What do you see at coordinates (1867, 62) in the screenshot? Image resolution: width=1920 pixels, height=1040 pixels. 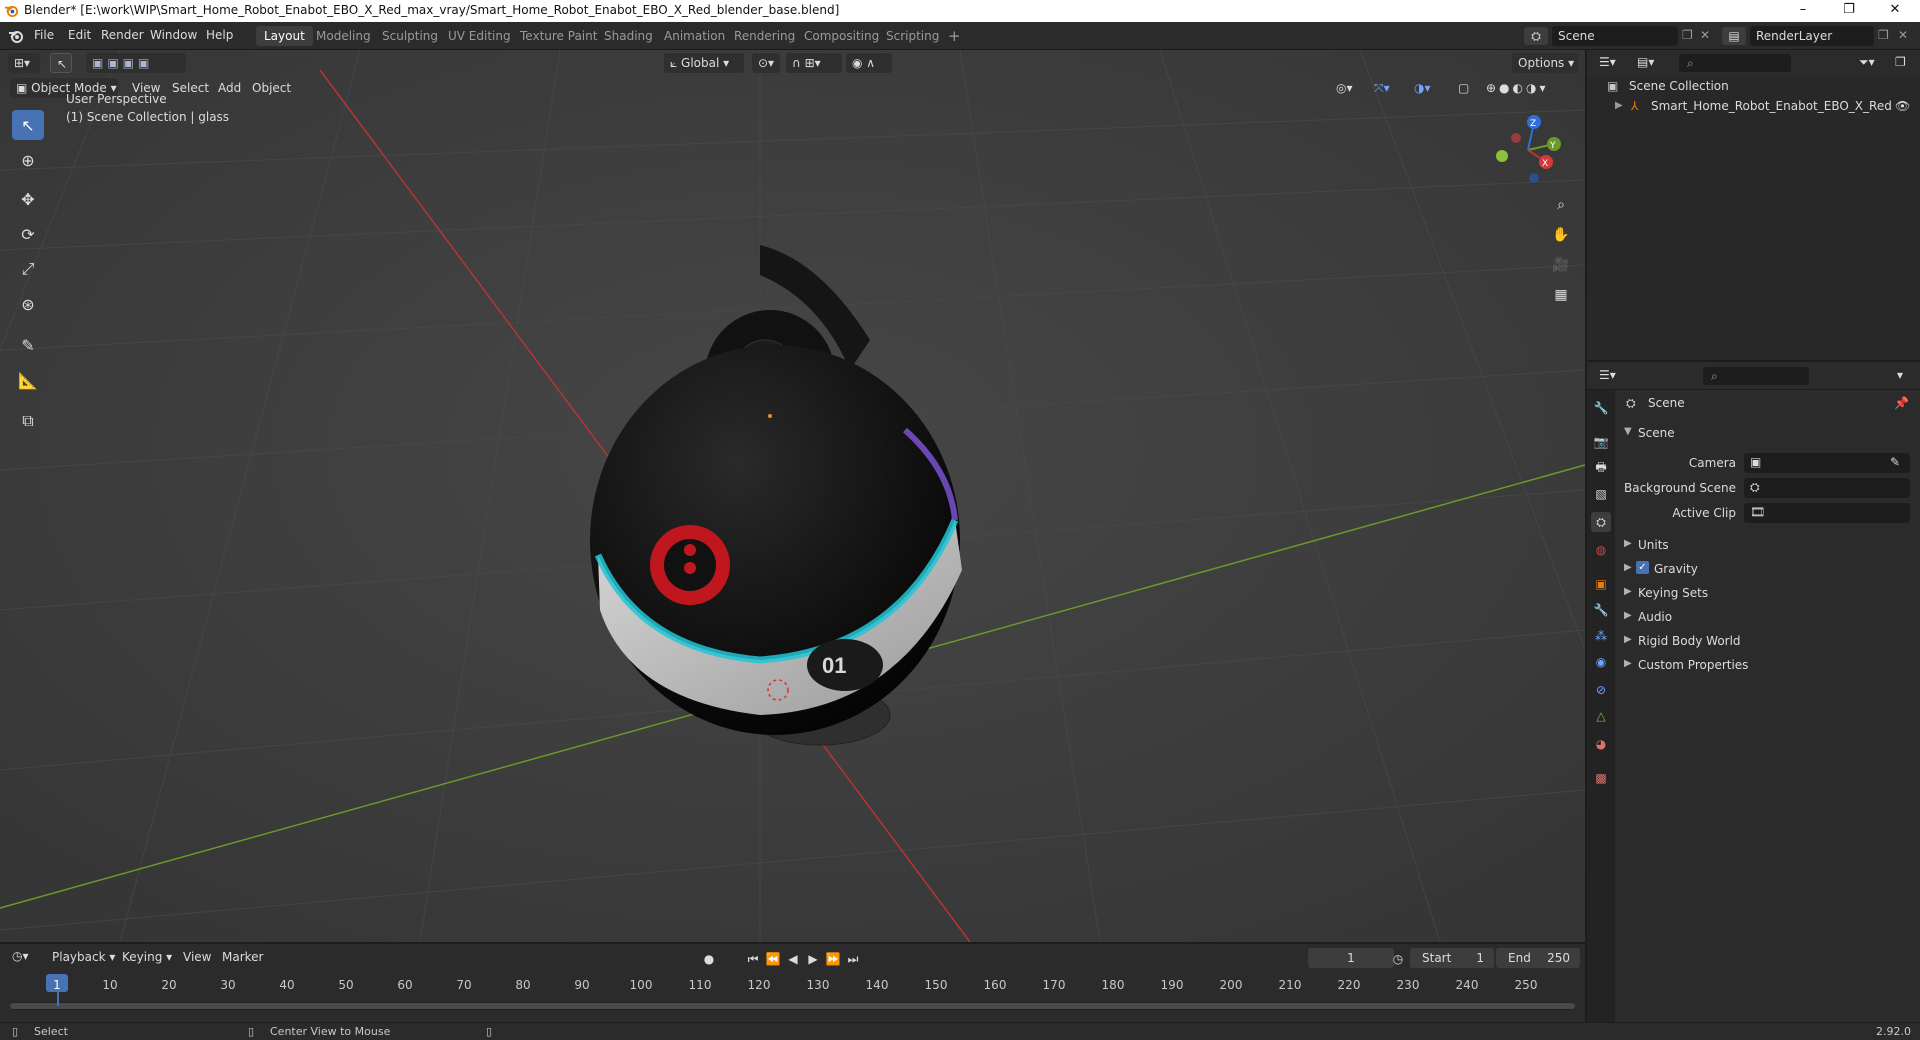 I see `outliner-filter-icon: ⏷▾` at bounding box center [1867, 62].